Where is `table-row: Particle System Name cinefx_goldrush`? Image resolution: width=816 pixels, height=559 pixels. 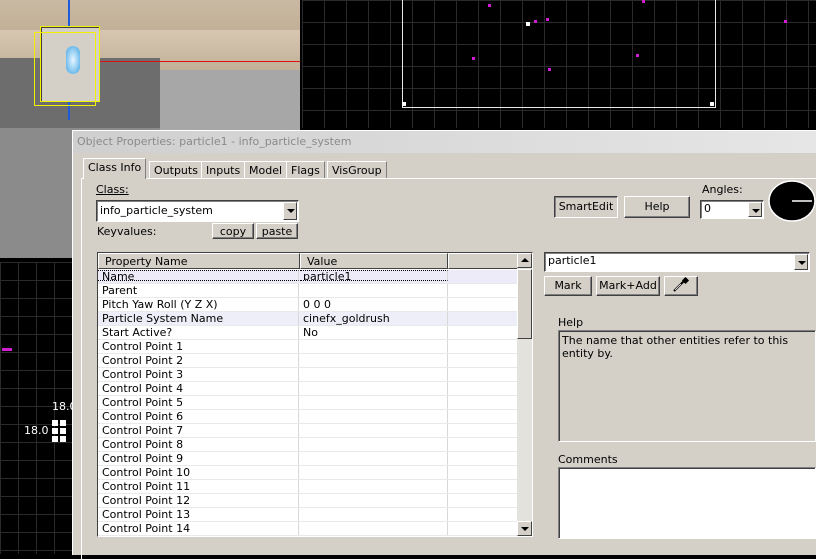
table-row: Particle System Name cinefx_goldrush is located at coordinates (308, 319).